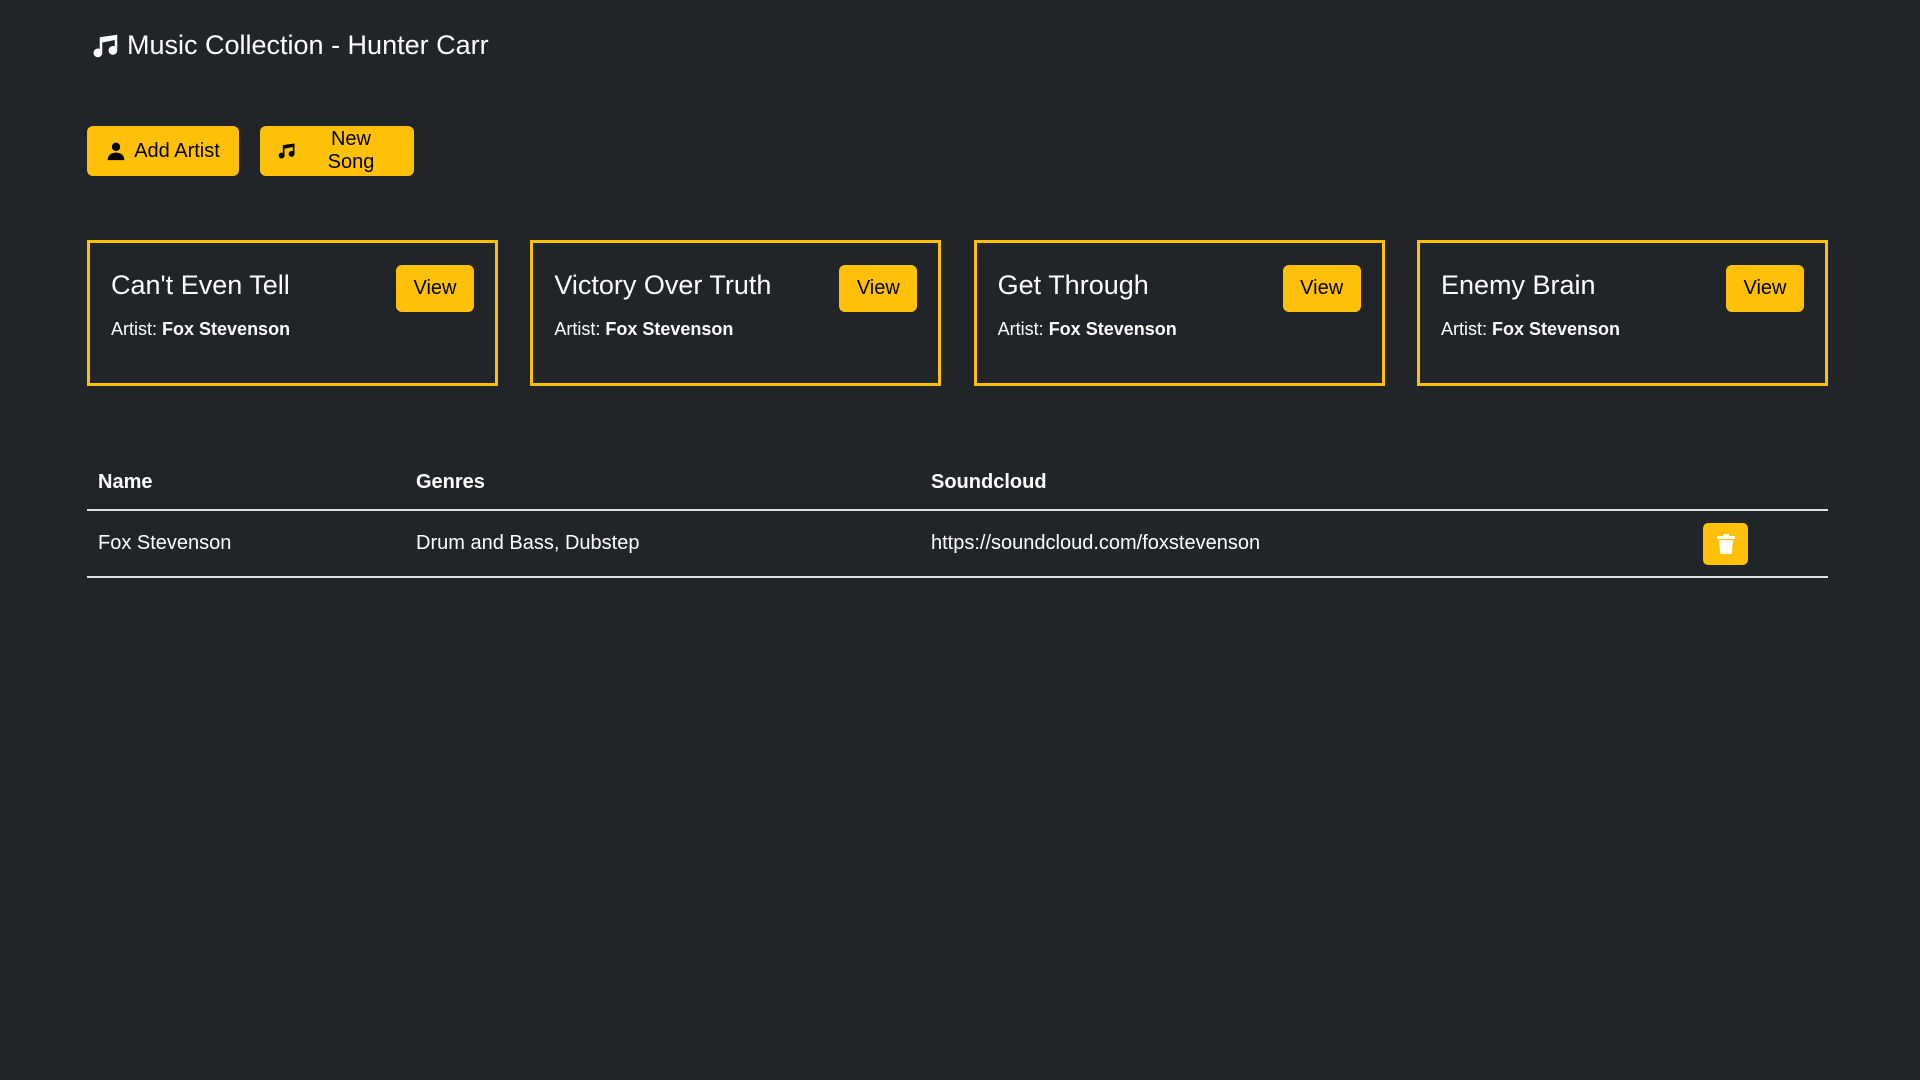 The width and height of the screenshot is (1920, 1080). Describe the element at coordinates (1622, 313) in the screenshot. I see `song-card: Enemy Brain Artist: Fox Stevenson View` at that location.